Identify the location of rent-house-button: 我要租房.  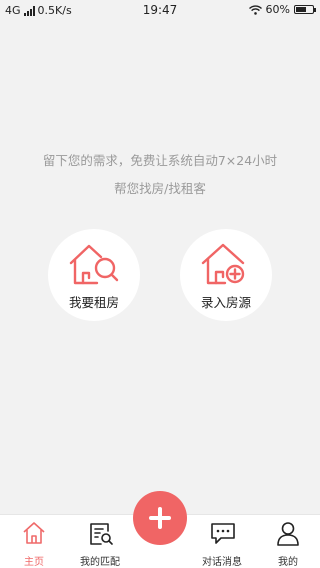
(94, 275).